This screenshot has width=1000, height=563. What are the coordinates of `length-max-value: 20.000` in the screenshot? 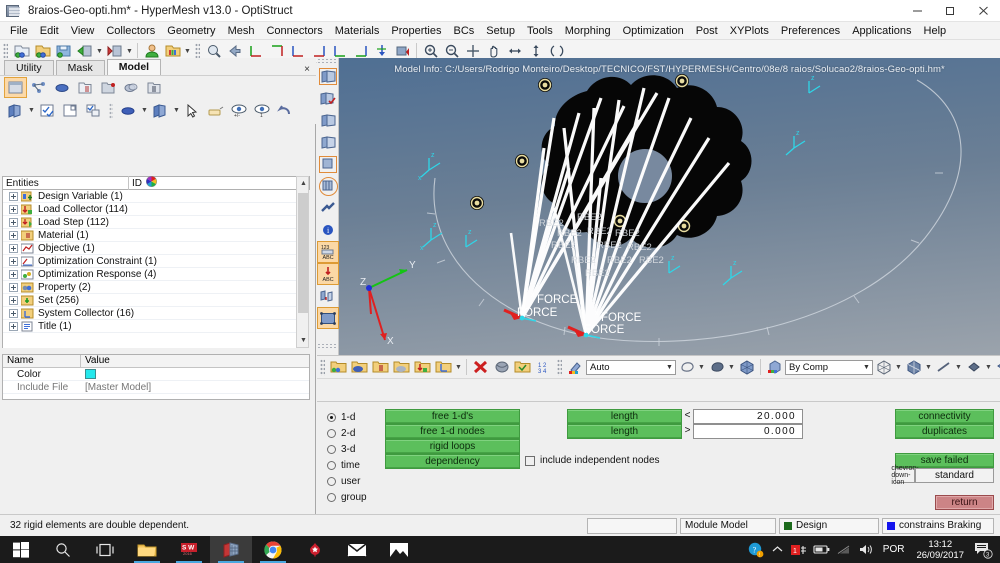 It's located at (748, 416).